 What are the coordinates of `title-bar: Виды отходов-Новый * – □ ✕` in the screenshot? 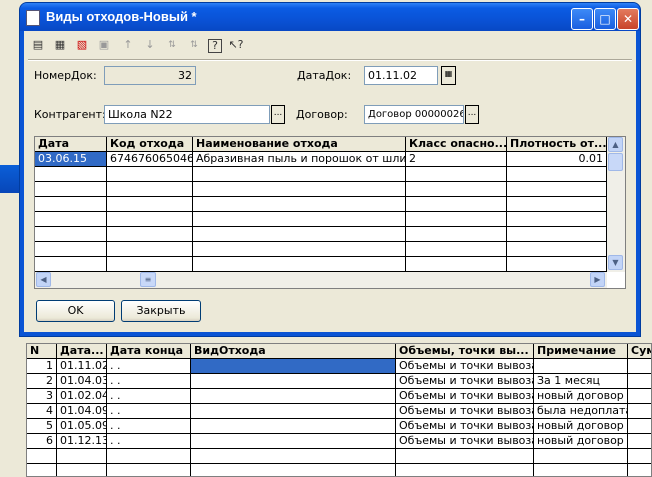 It's located at (330, 17).